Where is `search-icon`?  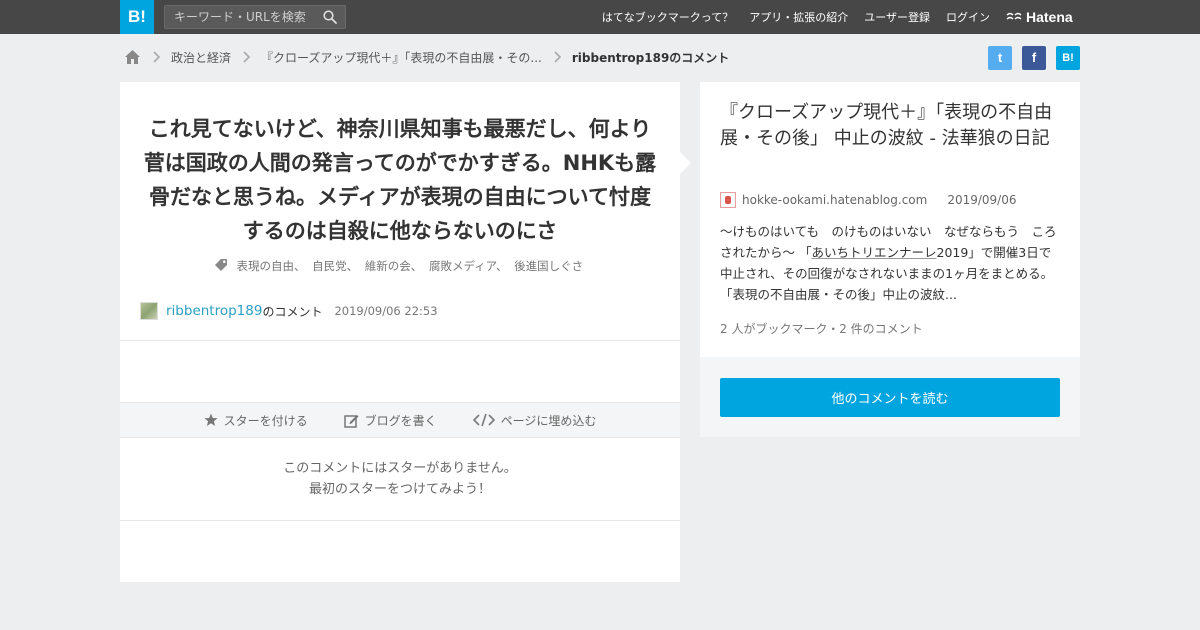
search-icon is located at coordinates (330, 17).